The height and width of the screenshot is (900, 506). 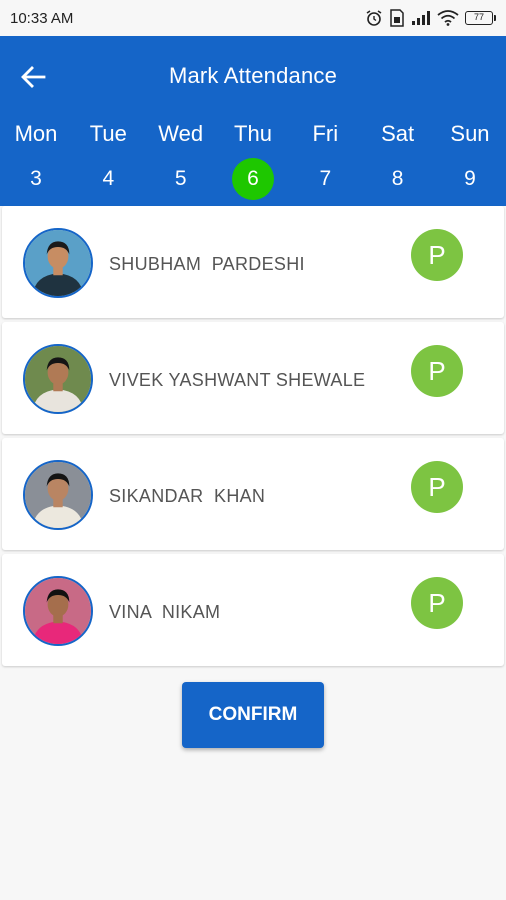 What do you see at coordinates (397, 18) in the screenshot?
I see `sim-icon` at bounding box center [397, 18].